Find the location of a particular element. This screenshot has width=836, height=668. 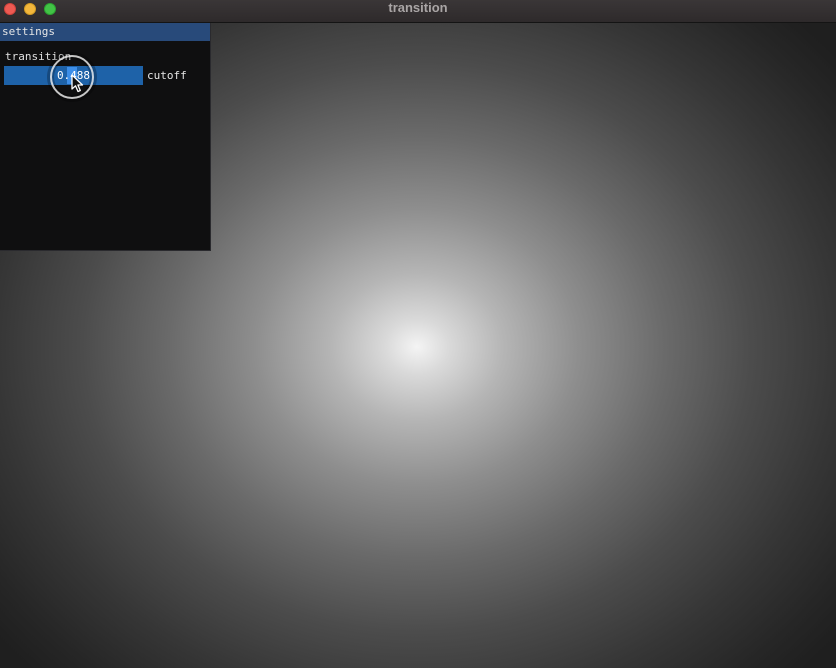

window-title: transition is located at coordinates (418, 7).